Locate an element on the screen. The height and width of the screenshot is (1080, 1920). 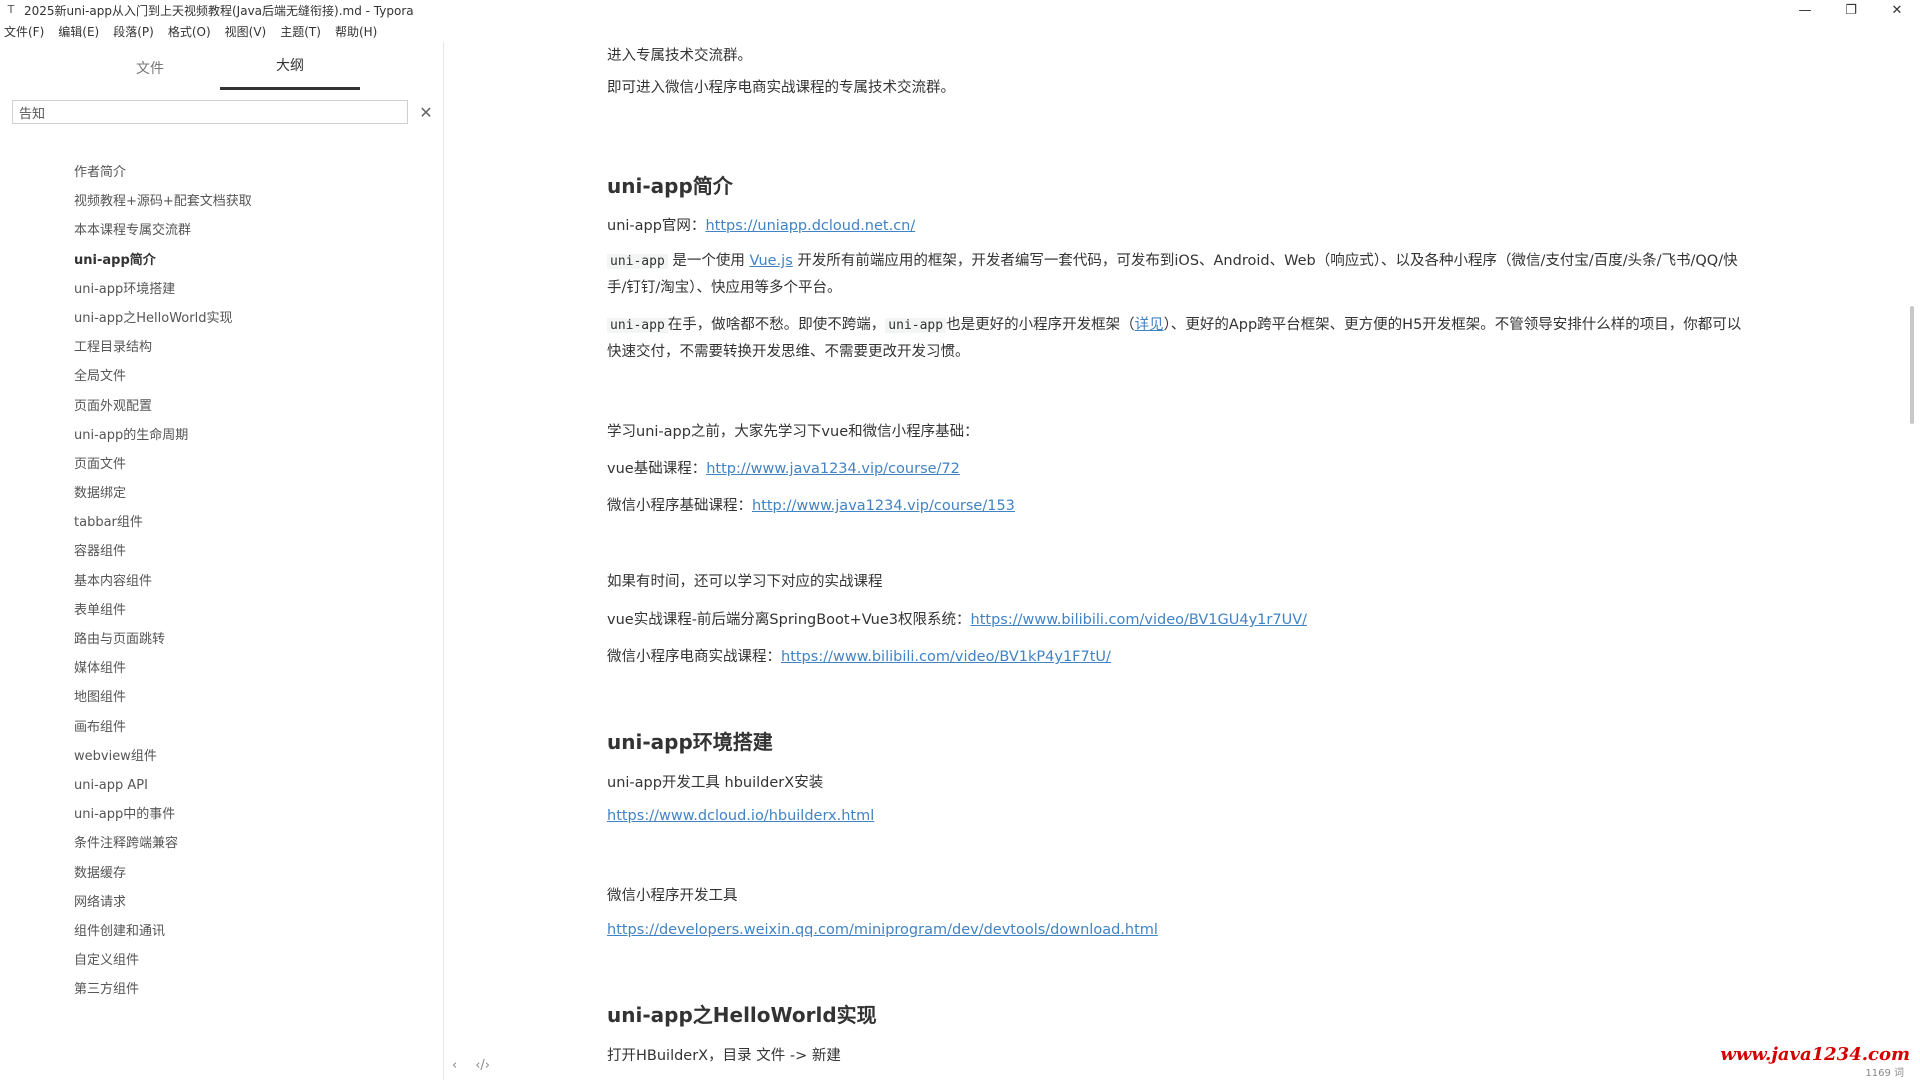
hbuilderx-link: https://www.dcloud.io/hbuilderx.html is located at coordinates (740, 816).